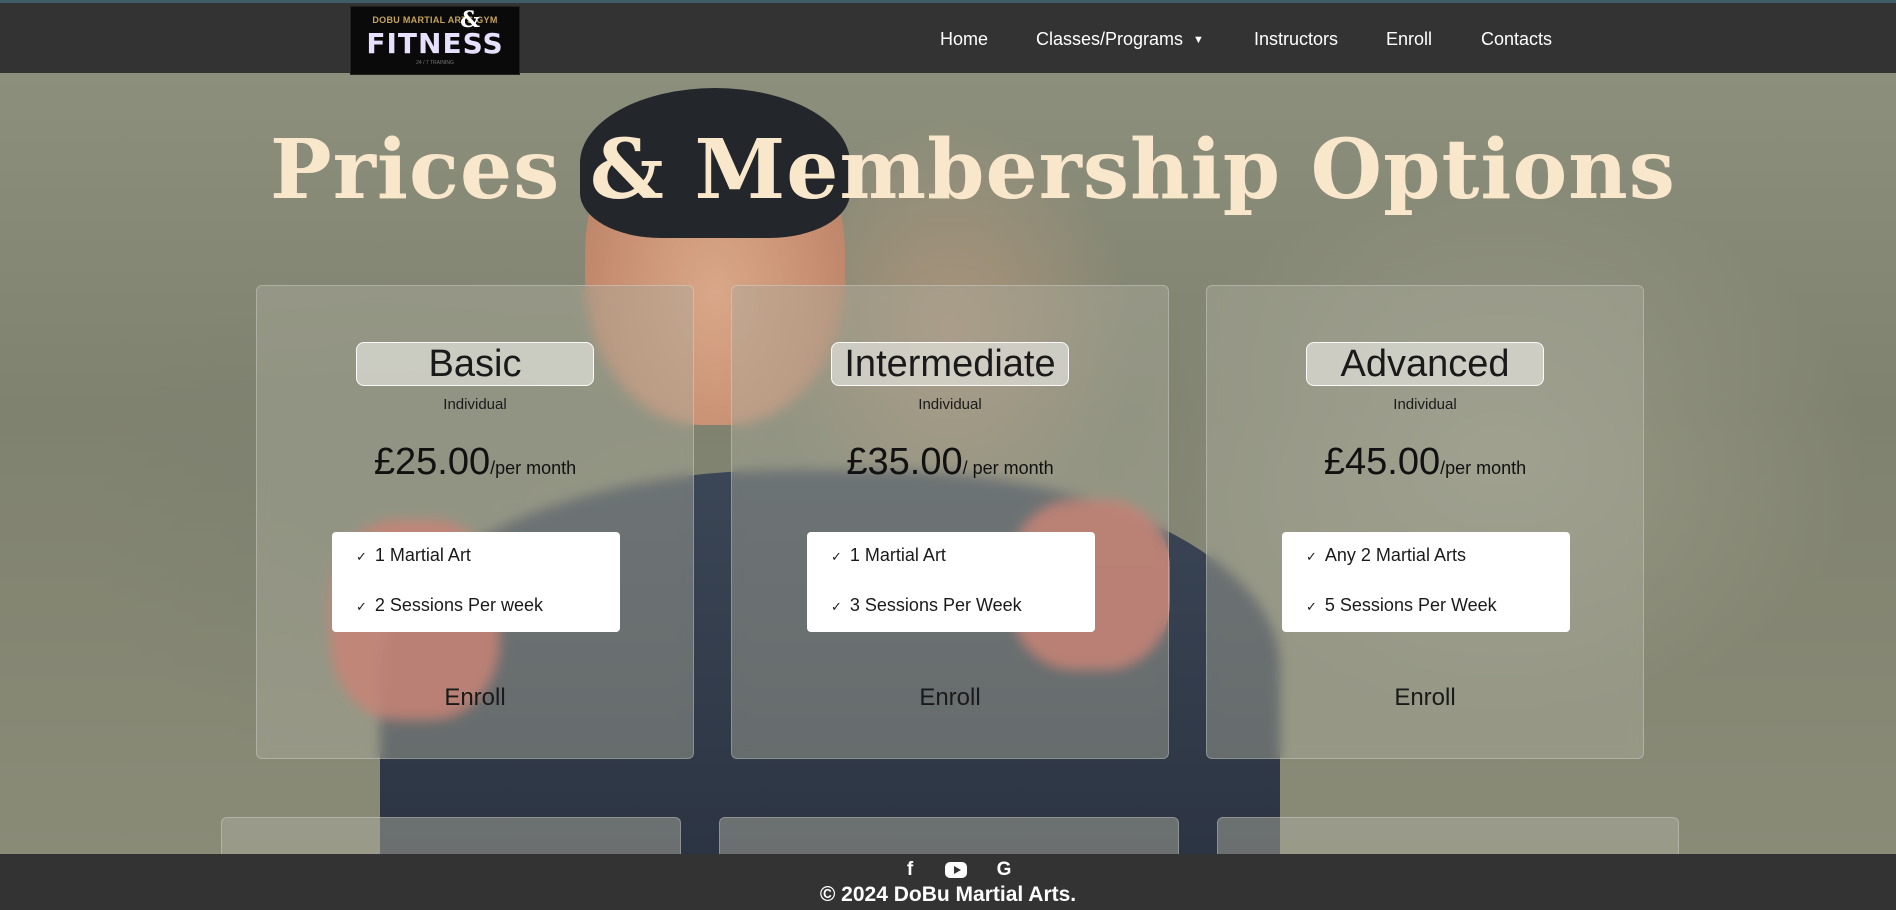  Describe the element at coordinates (1004, 870) in the screenshot. I see `google-icon: G` at that location.